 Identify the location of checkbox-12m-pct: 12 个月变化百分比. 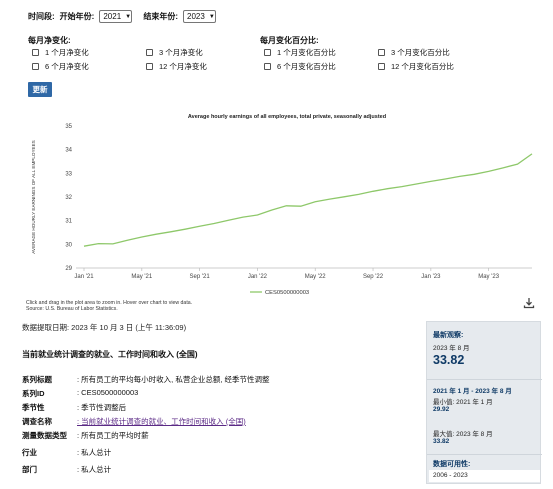
(416, 66).